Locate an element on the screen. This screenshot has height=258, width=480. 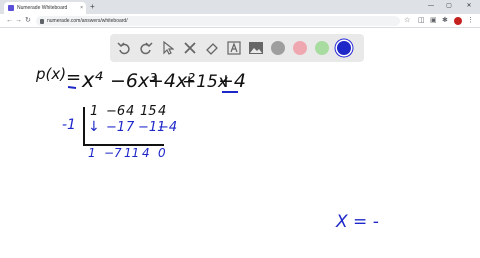
bookmark-star-icon: ☆ is located at coordinates (407, 21).